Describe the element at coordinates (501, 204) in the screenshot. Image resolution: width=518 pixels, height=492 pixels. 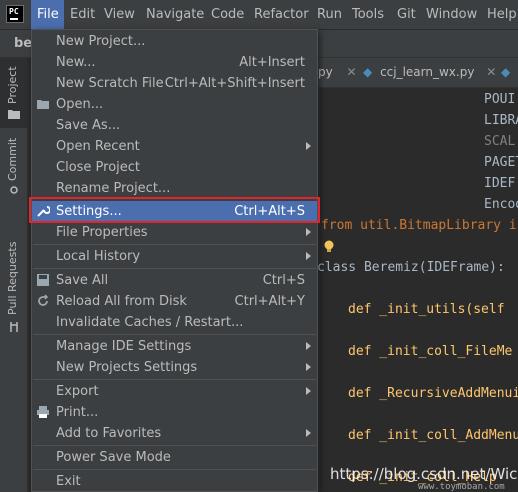
I see `code-token: Encod` at that location.